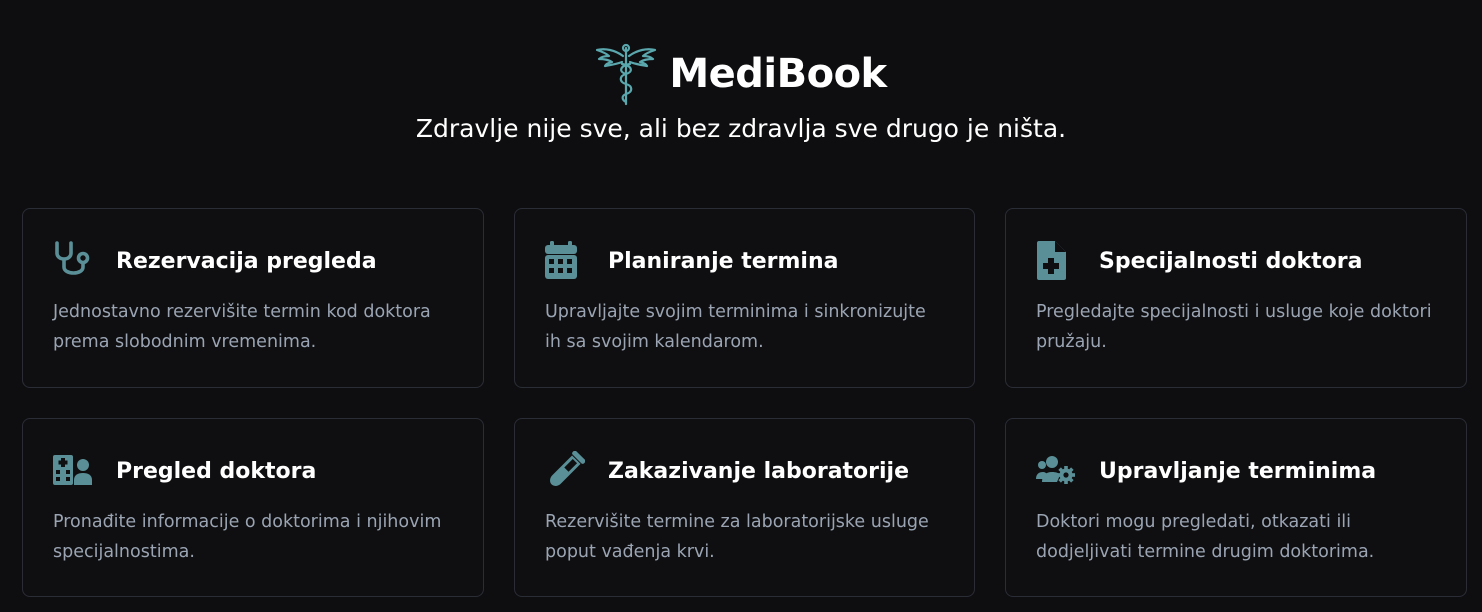  Describe the element at coordinates (1056, 471) in the screenshot. I see `users-cog-icon` at that location.